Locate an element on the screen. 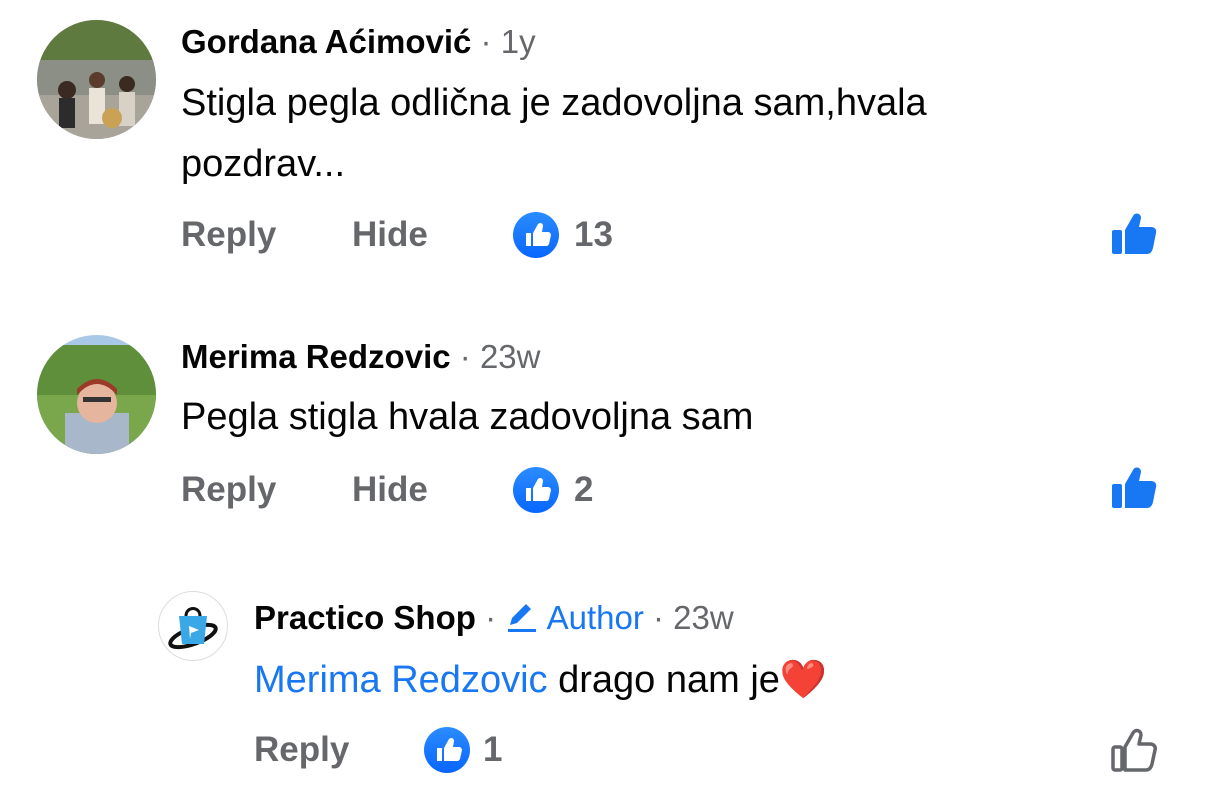 The image size is (1206, 801). comment-header: Merima Redzovic · 23w is located at coordinates (360, 357).